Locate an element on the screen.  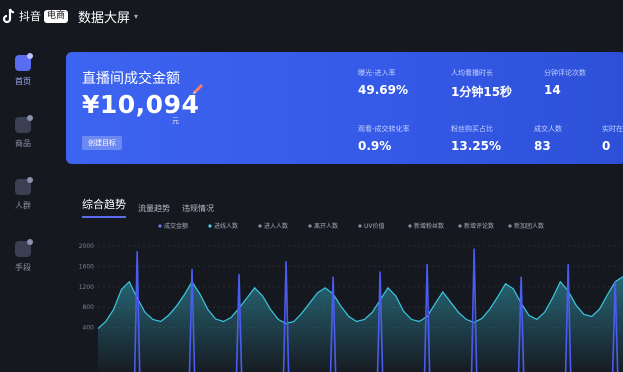
metric-label: 分钟评论次数 is located at coordinates (565, 73).